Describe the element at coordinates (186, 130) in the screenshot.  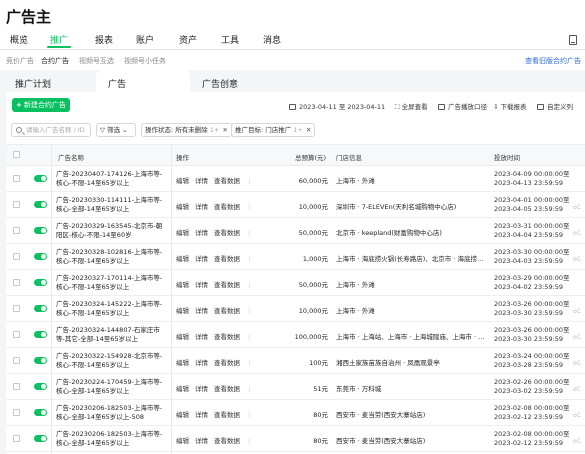
I see `status-filter-chip: 操作状态: 所有未删除 1+ ✕` at that location.